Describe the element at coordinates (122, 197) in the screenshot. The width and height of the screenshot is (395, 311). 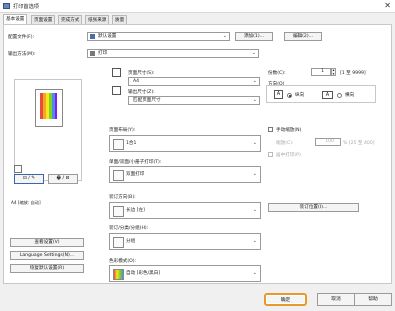
I see `binding-label: 装订方向(B):` at that location.